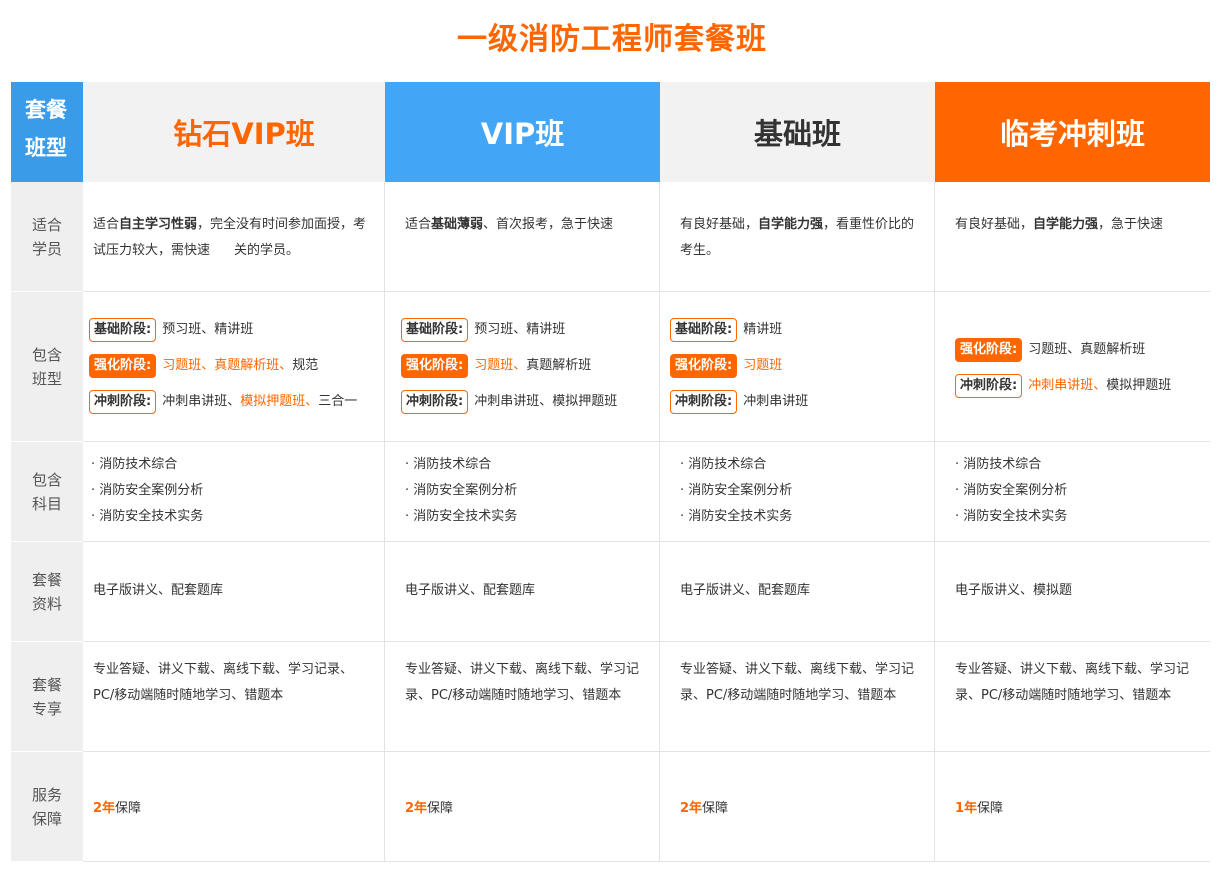 The width and height of the screenshot is (1224, 869). Describe the element at coordinates (1072, 492) in the screenshot. I see `subjects-cell-4: · 消防技术综合 · 消防安全案例分析 · 消防安全技术实务` at that location.